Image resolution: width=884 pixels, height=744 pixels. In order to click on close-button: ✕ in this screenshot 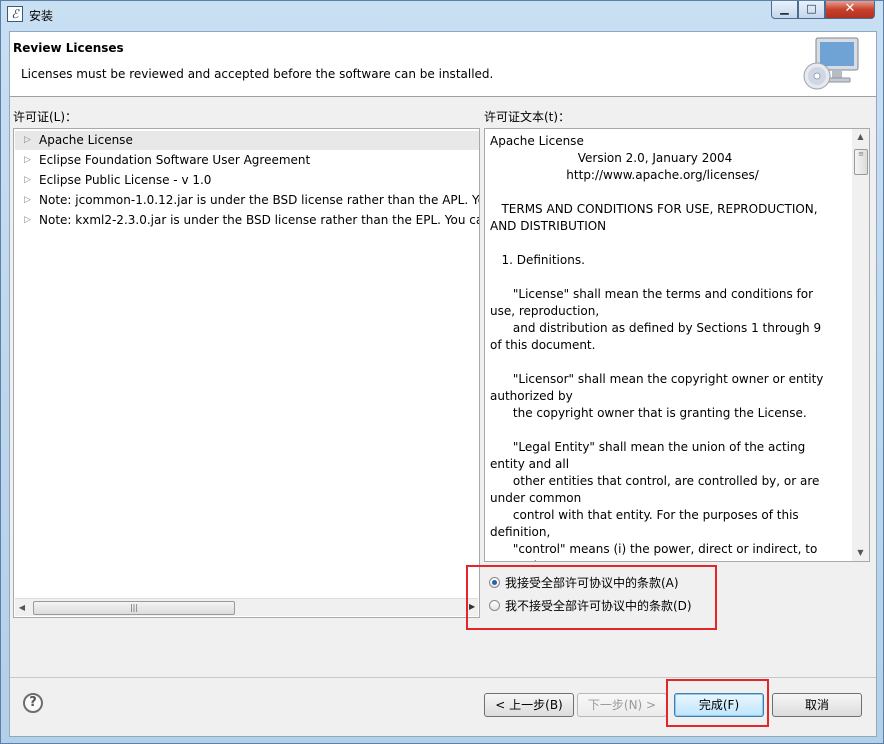, I will do `click(850, 10)`.